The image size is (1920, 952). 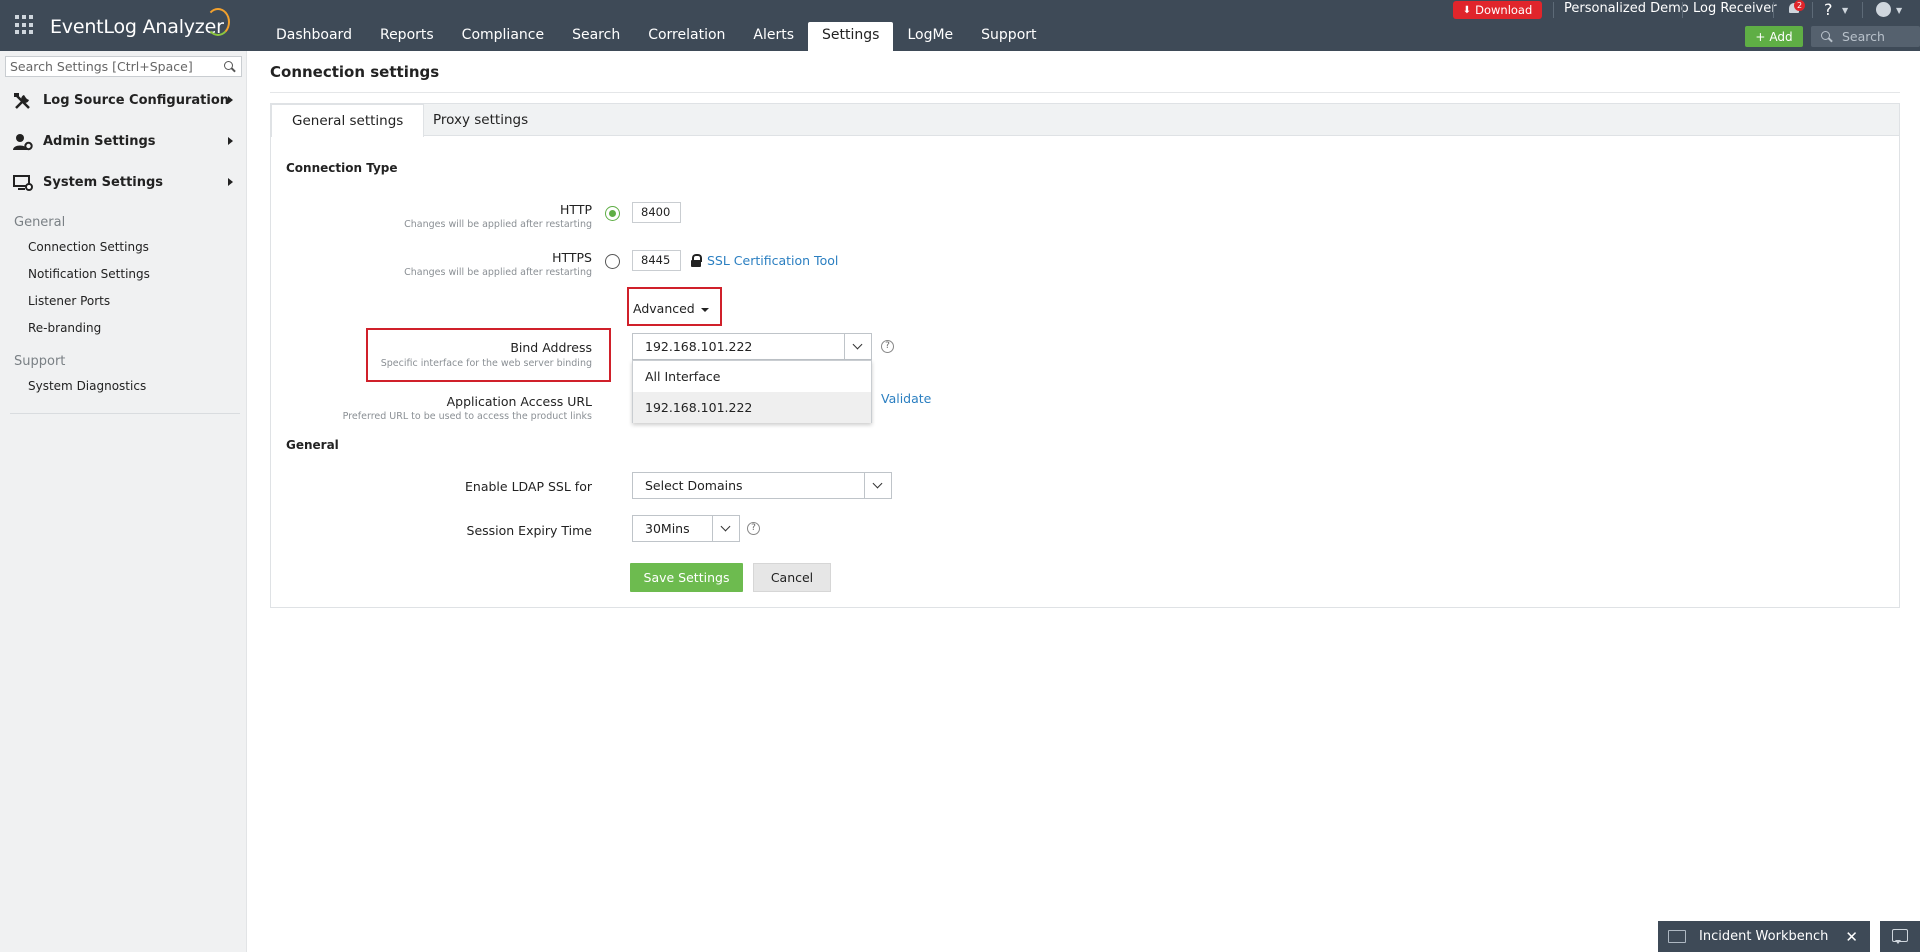 I want to click on http-radio, so click(x=612, y=213).